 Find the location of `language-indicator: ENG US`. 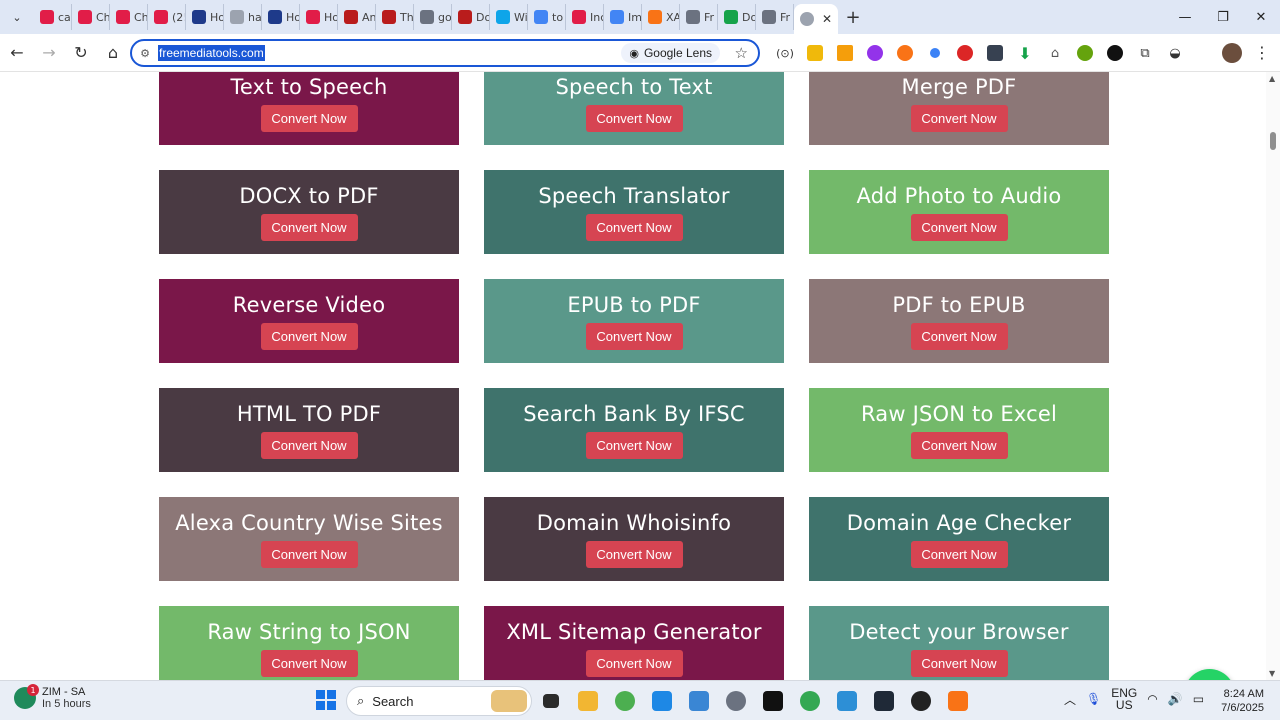

language-indicator: ENG US is located at coordinates (1124, 699).